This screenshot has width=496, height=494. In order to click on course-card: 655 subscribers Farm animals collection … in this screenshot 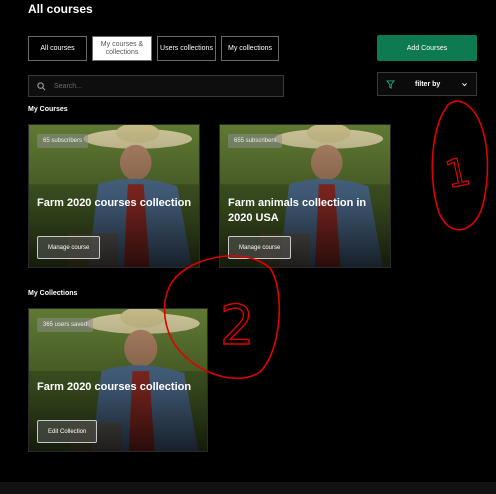, I will do `click(305, 196)`.